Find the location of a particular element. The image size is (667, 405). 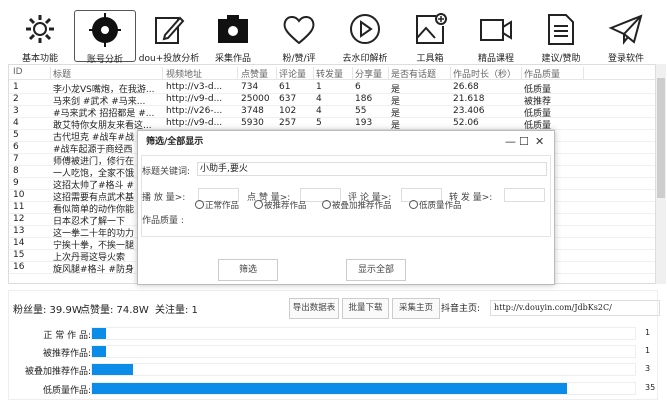

toolbar-item-8: 建议/赞助 is located at coordinates (561, 37).